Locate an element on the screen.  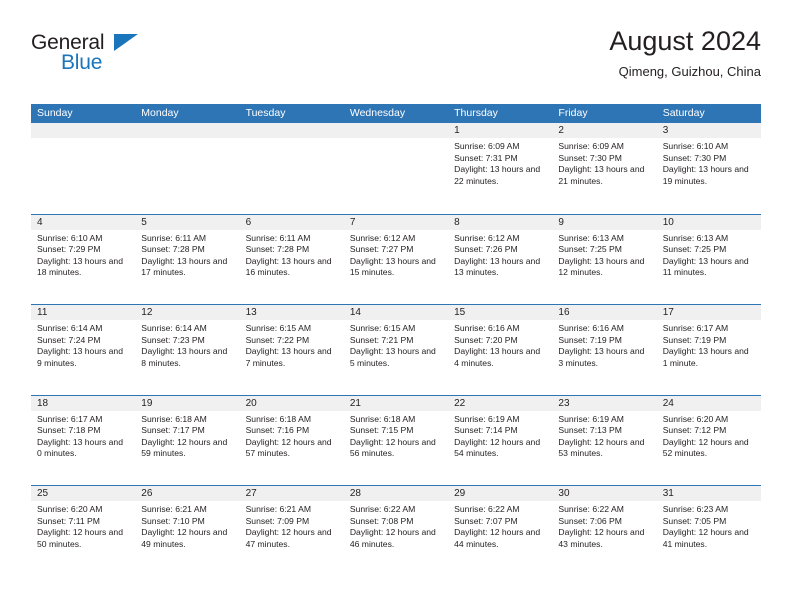
sunset-text: Sunset: 7:08 PM is located at coordinates (381, 520).